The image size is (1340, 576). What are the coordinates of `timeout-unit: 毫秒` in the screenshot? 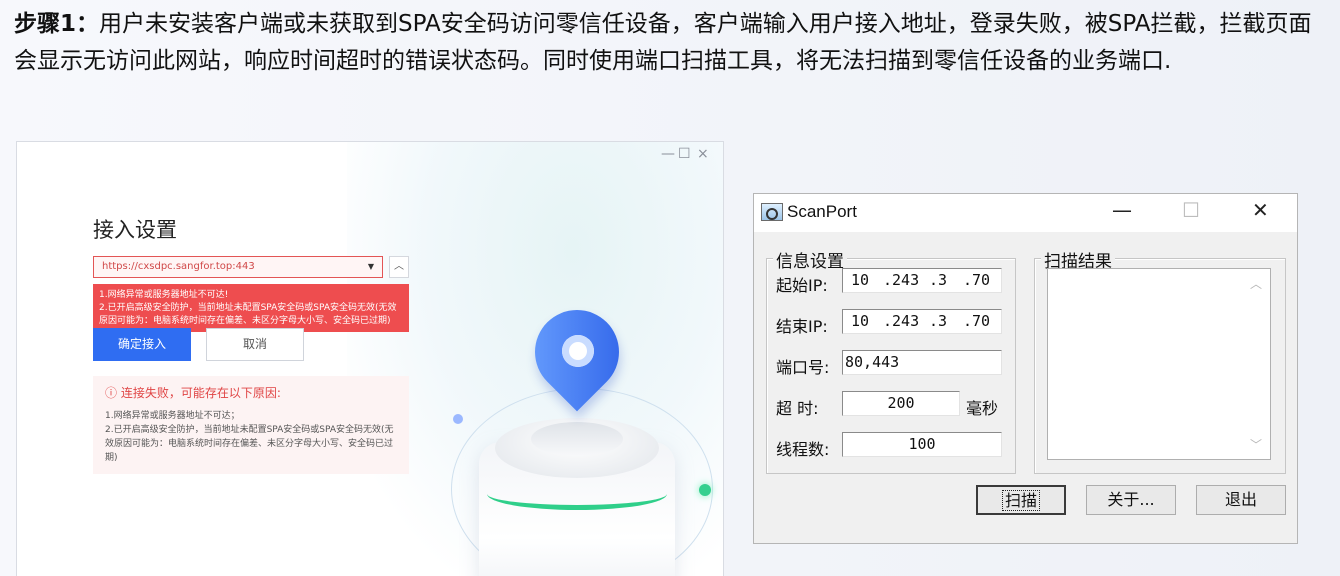 It's located at (982, 408).